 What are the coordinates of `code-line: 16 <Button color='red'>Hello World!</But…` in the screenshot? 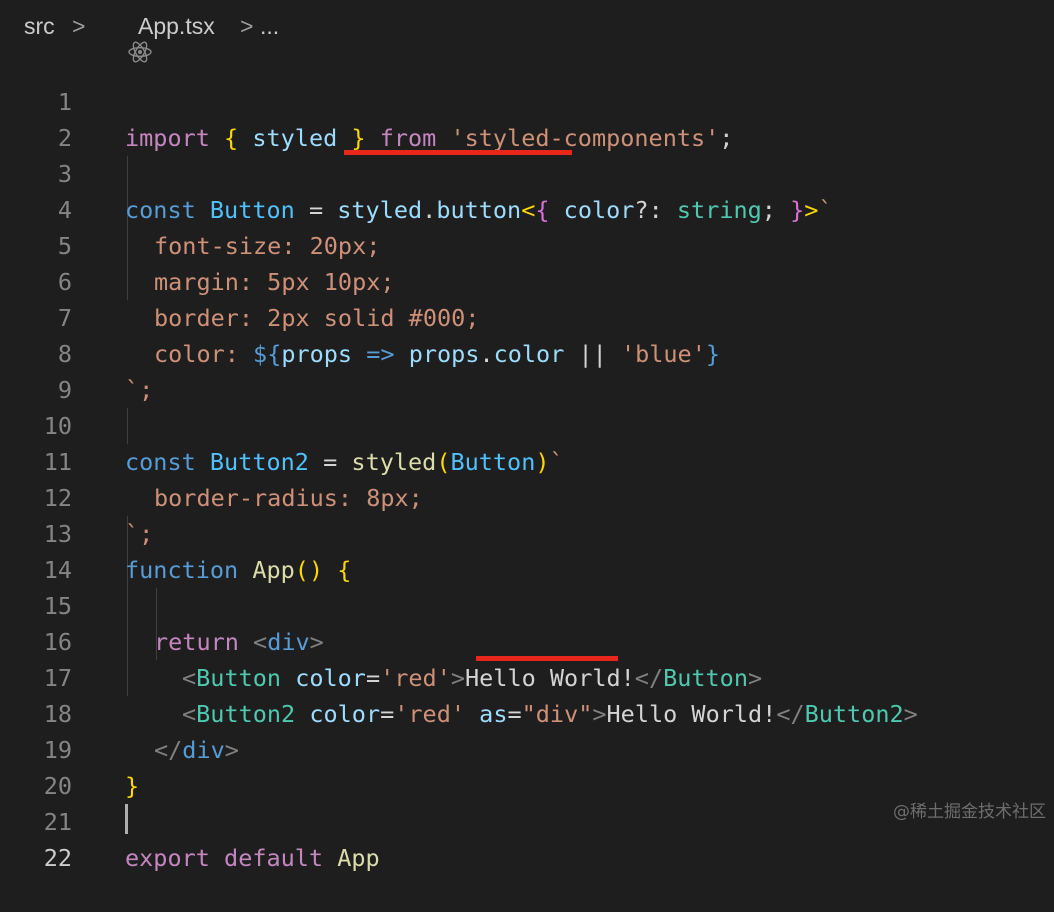 It's located at (527, 640).